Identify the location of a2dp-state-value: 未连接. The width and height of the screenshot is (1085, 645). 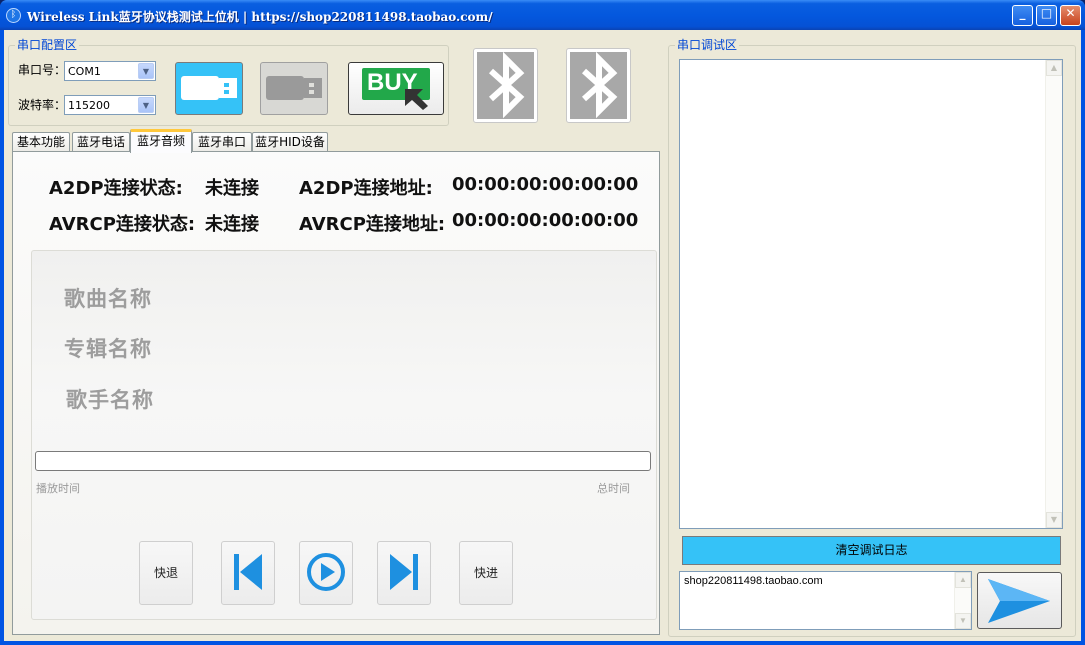
(232, 188).